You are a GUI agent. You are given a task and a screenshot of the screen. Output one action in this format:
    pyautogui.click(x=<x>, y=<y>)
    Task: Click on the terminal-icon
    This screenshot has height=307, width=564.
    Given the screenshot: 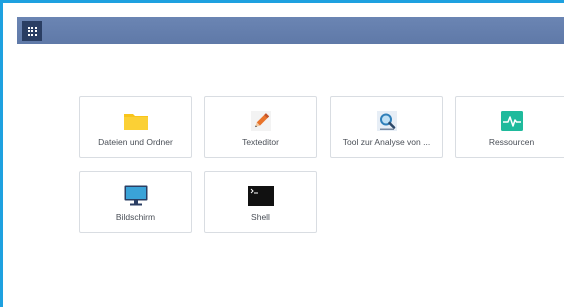 What is the action you would take?
    pyautogui.click(x=260, y=196)
    